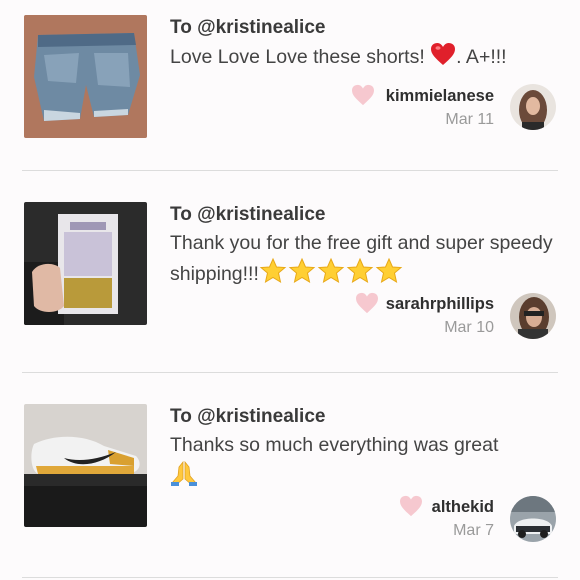 The width and height of the screenshot is (580, 580). I want to click on review-message-text: Thanks so much everything was great, so click(334, 445).